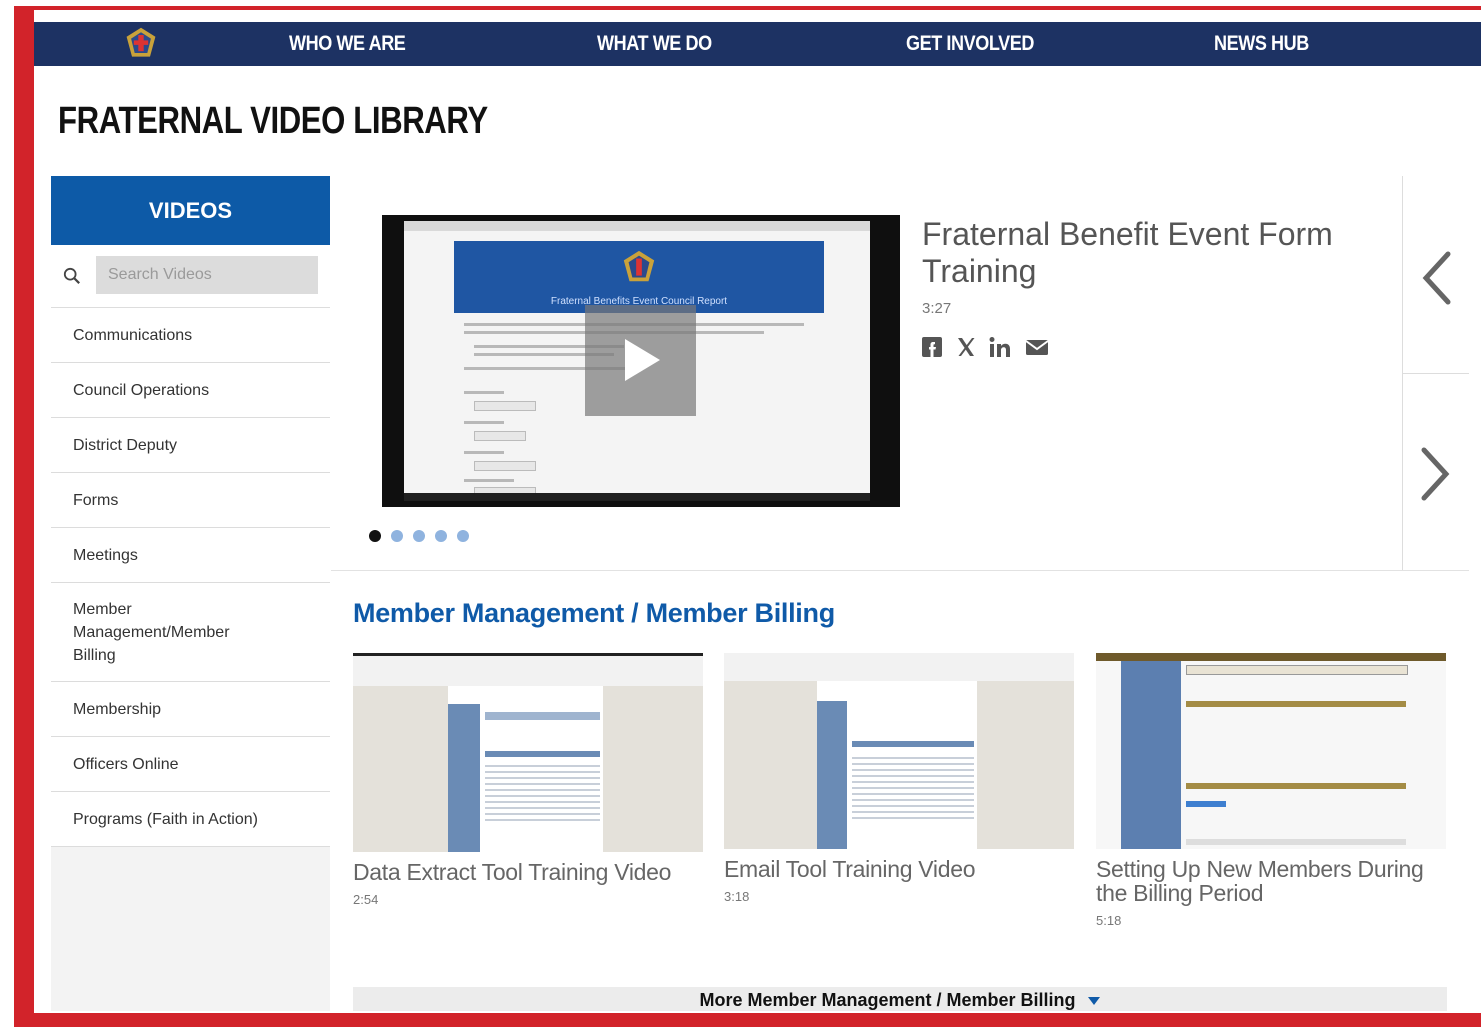 This screenshot has height=1027, width=1481. What do you see at coordinates (966, 347) in the screenshot?
I see `x-icon` at bounding box center [966, 347].